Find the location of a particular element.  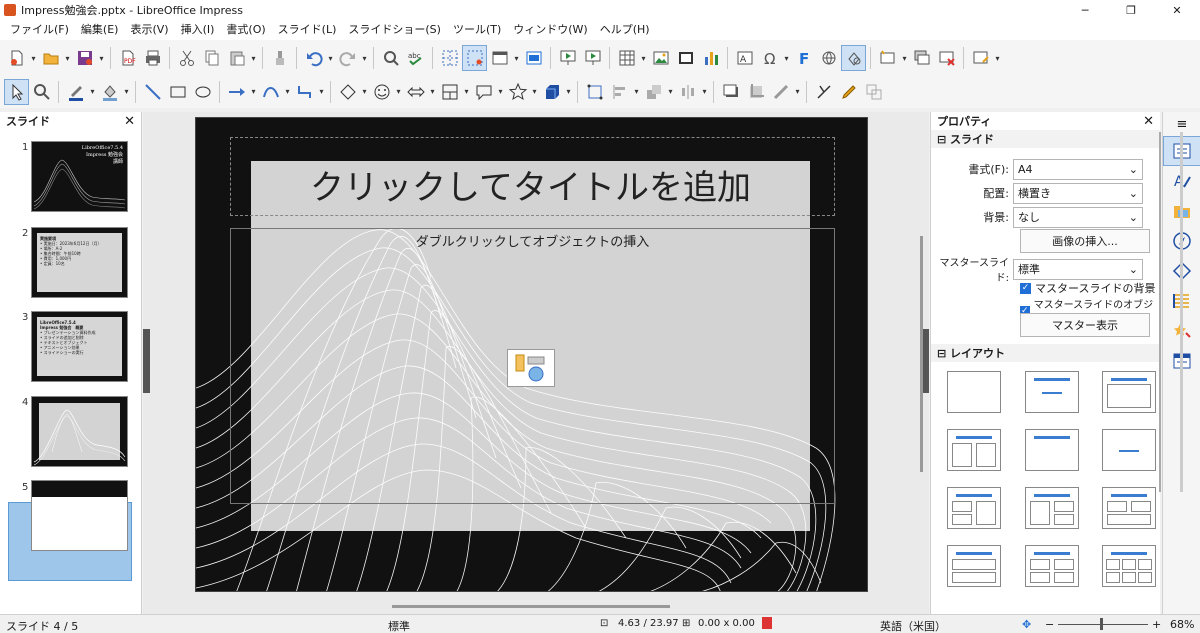

master-slide-icon is located at coordinates (499, 58).